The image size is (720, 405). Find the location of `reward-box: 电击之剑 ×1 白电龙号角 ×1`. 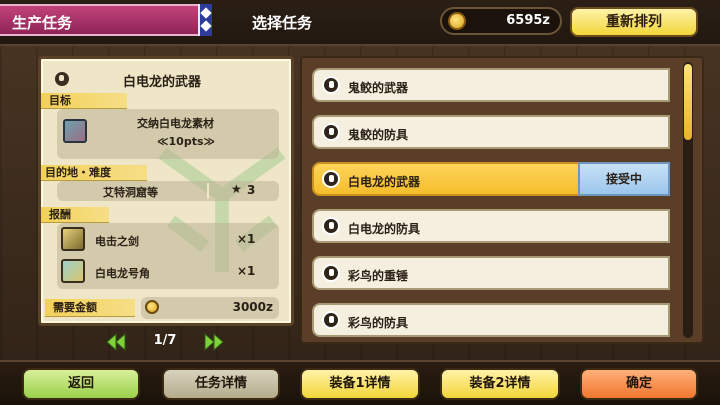

reward-box: 电击之剑 ×1 白电龙号角 ×1 is located at coordinates (168, 256).